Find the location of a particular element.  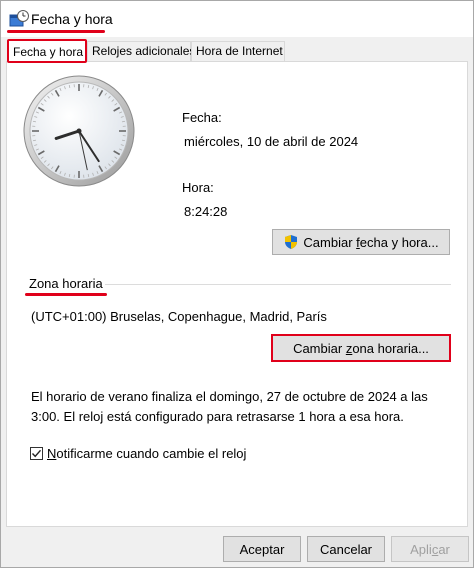

notify-checkbox is located at coordinates (36, 453).